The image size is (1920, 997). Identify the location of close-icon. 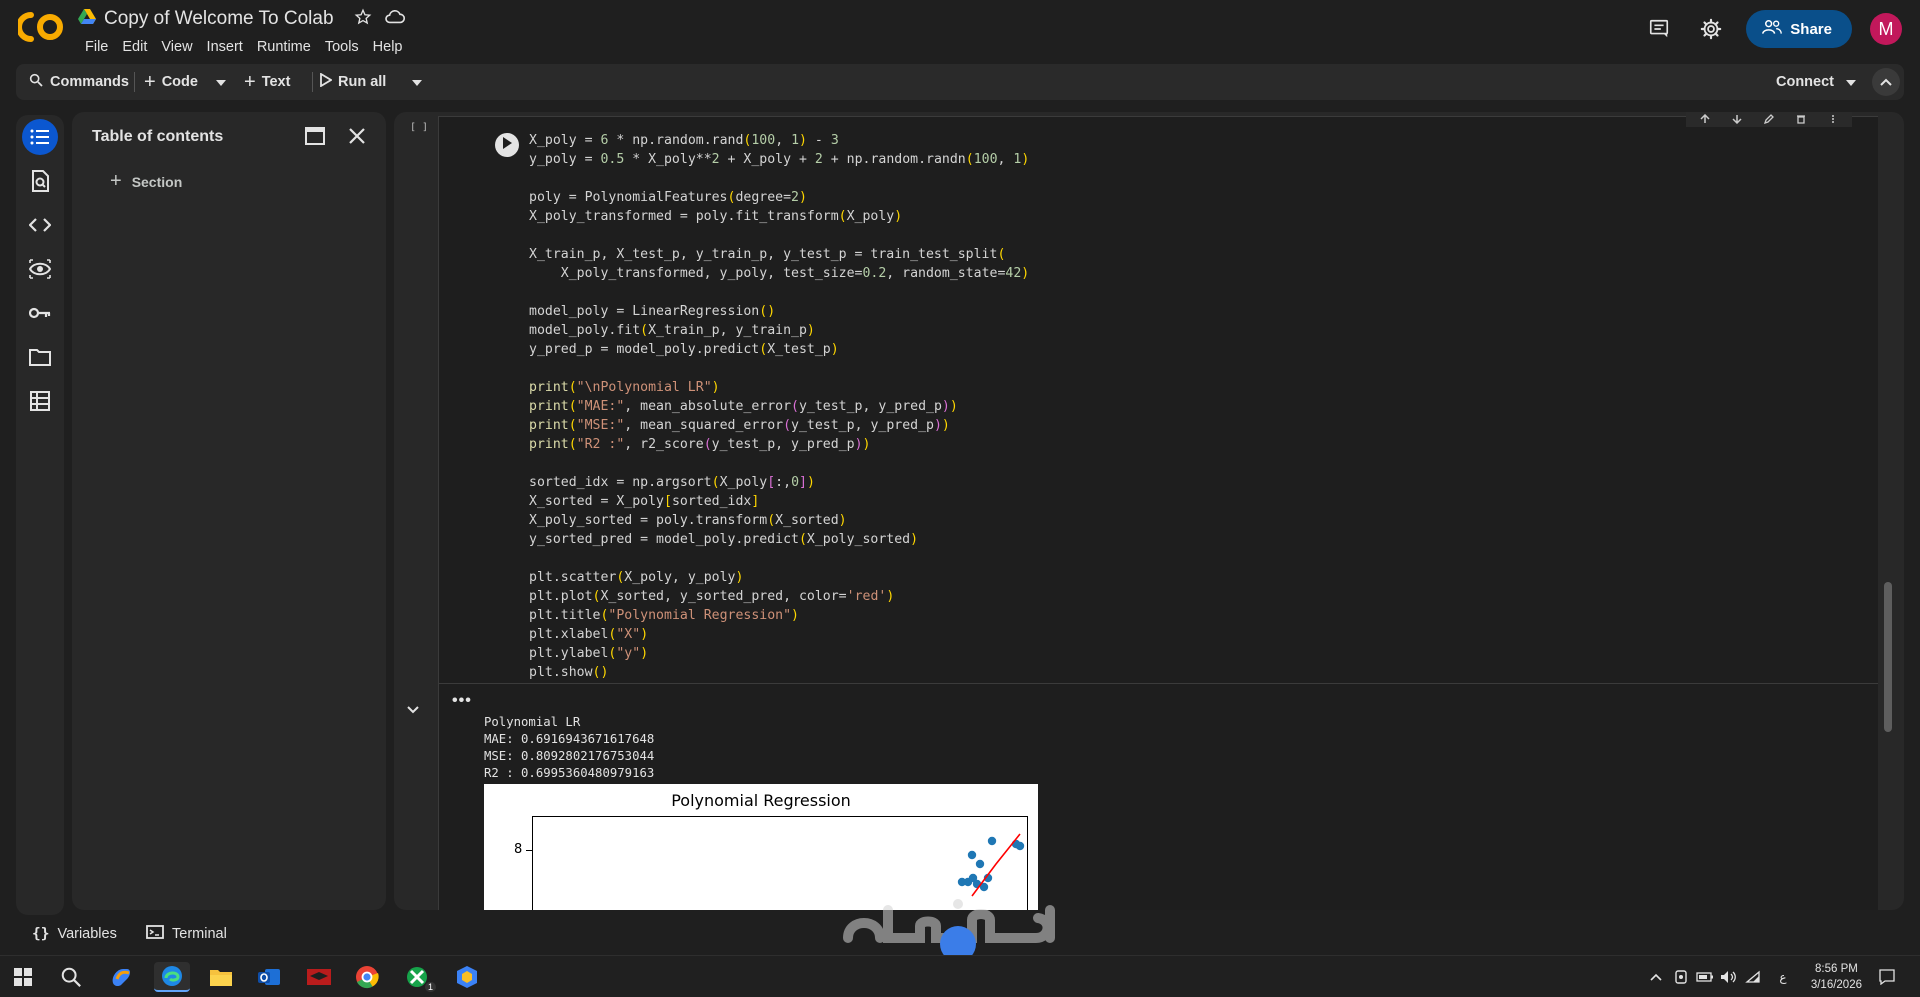
(357, 138).